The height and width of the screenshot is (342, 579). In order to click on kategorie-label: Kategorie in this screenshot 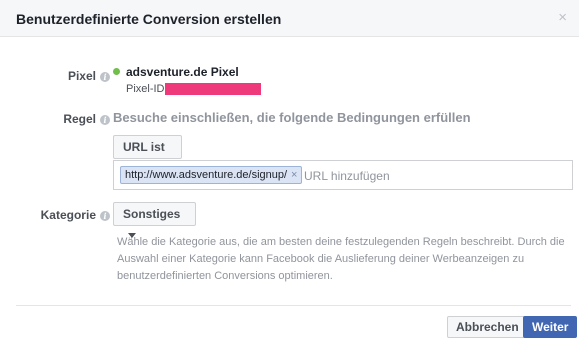, I will do `click(68, 215)`.